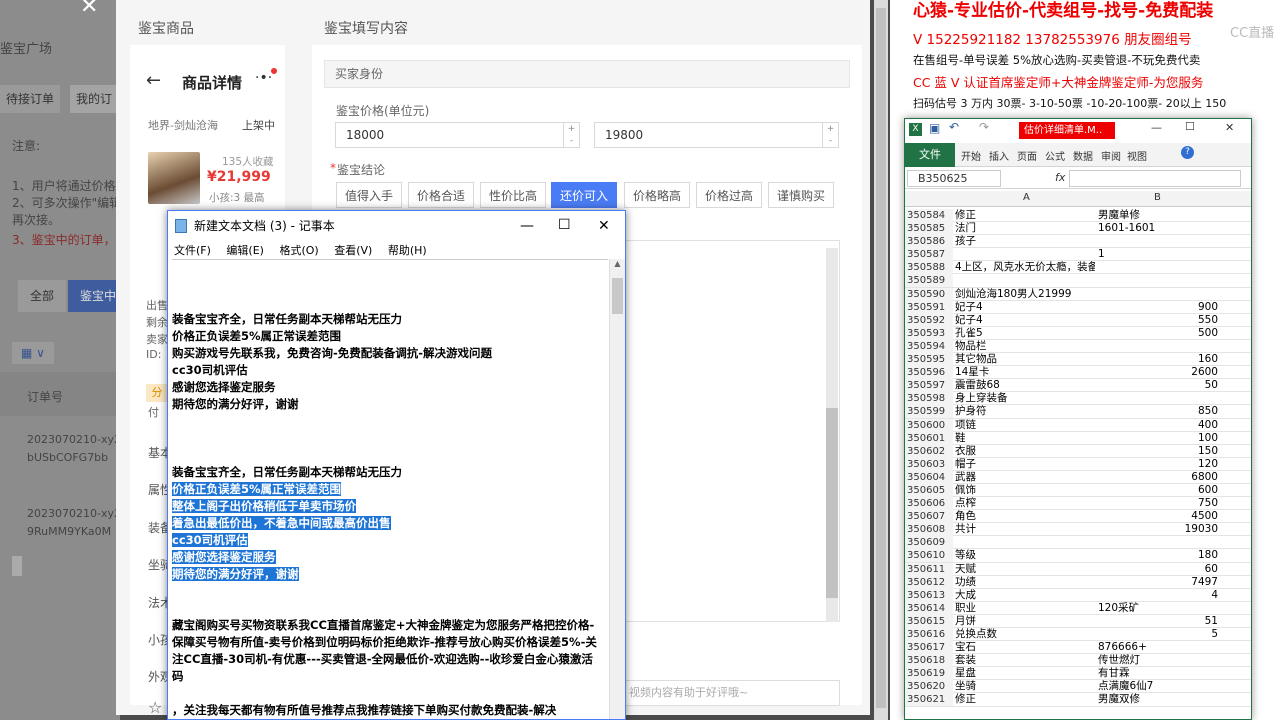 Image resolution: width=1280 pixels, height=720 pixels. I want to click on table-row: 3505884上区，风克水无价太瘾，装备宝宝齐全, so click(1078, 268).